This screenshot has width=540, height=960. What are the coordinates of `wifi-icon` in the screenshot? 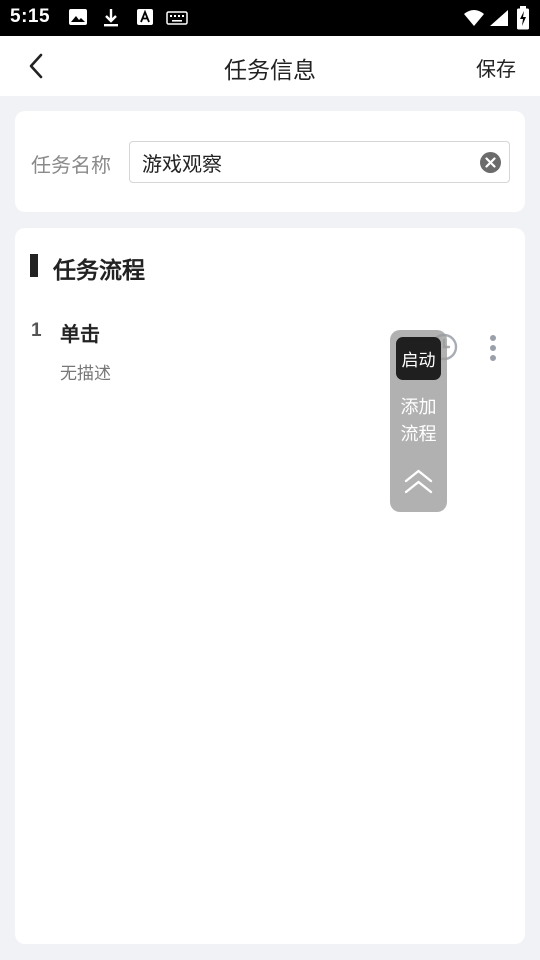 It's located at (474, 18).